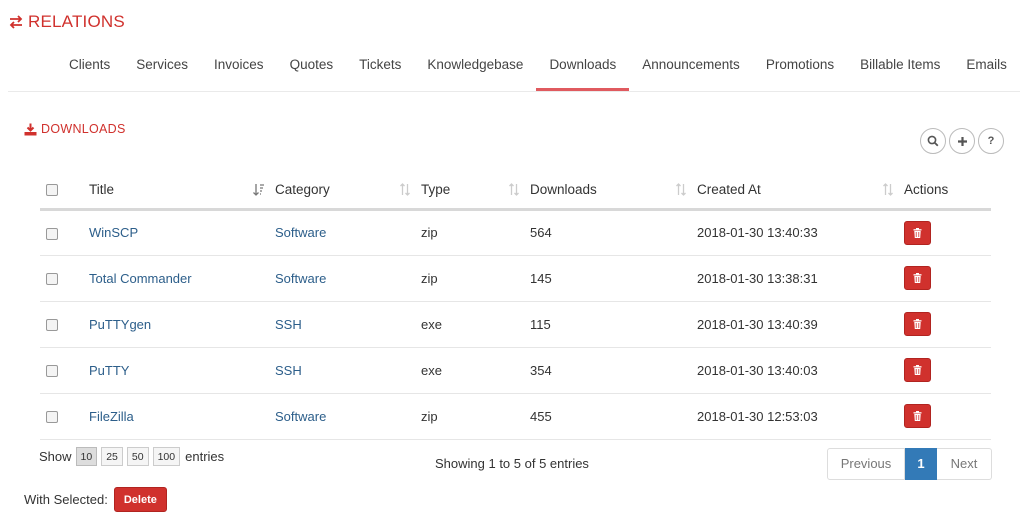  Describe the element at coordinates (112, 456) in the screenshot. I see `page-length-25: 25` at that location.